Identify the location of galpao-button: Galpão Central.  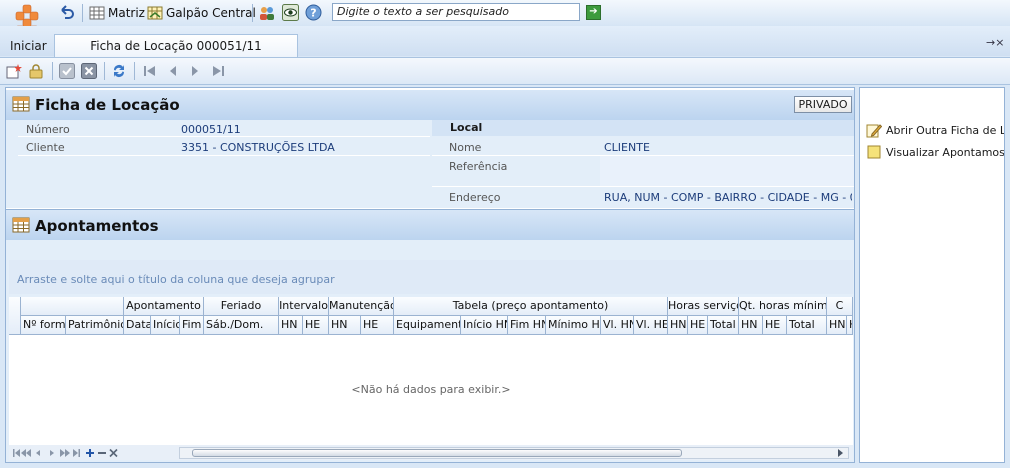
(201, 13).